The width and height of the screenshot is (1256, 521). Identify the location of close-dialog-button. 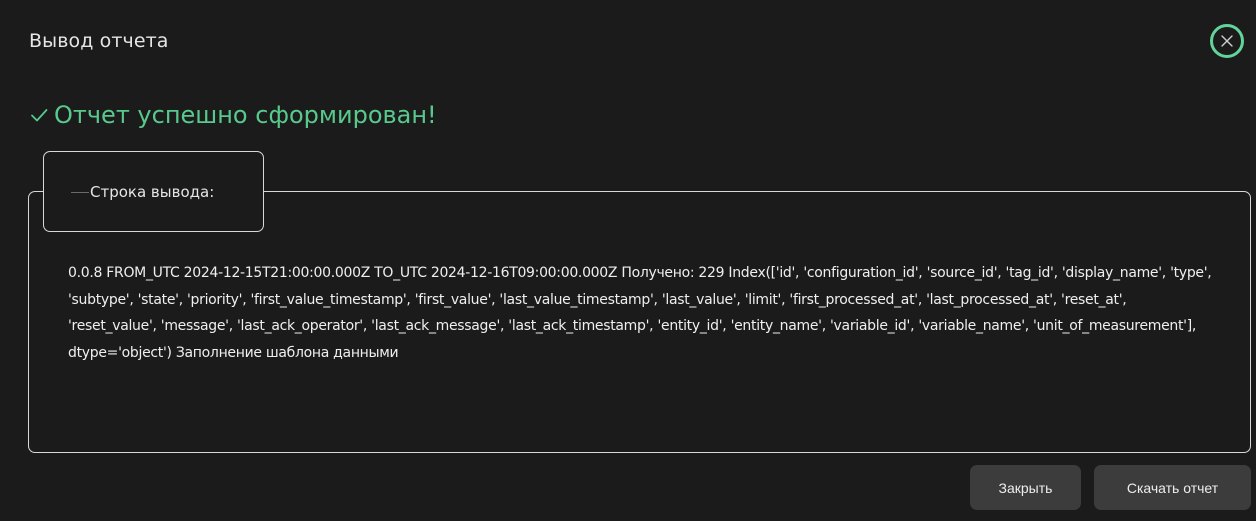
(1227, 41).